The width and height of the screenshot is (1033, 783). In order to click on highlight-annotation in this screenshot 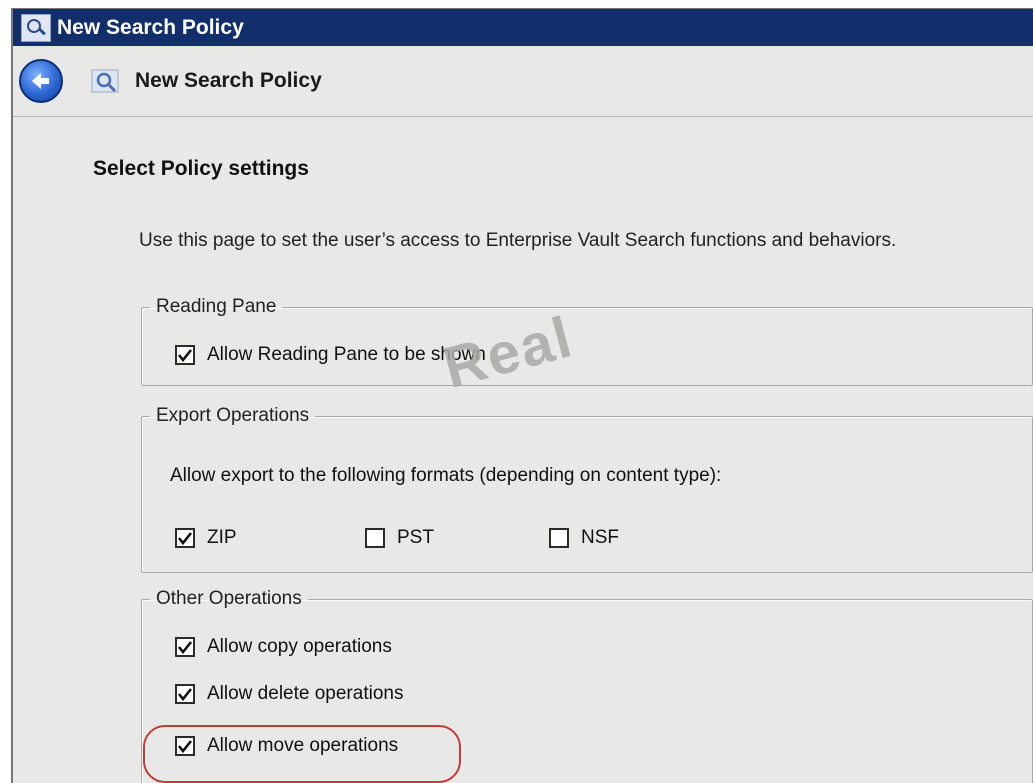, I will do `click(302, 754)`.